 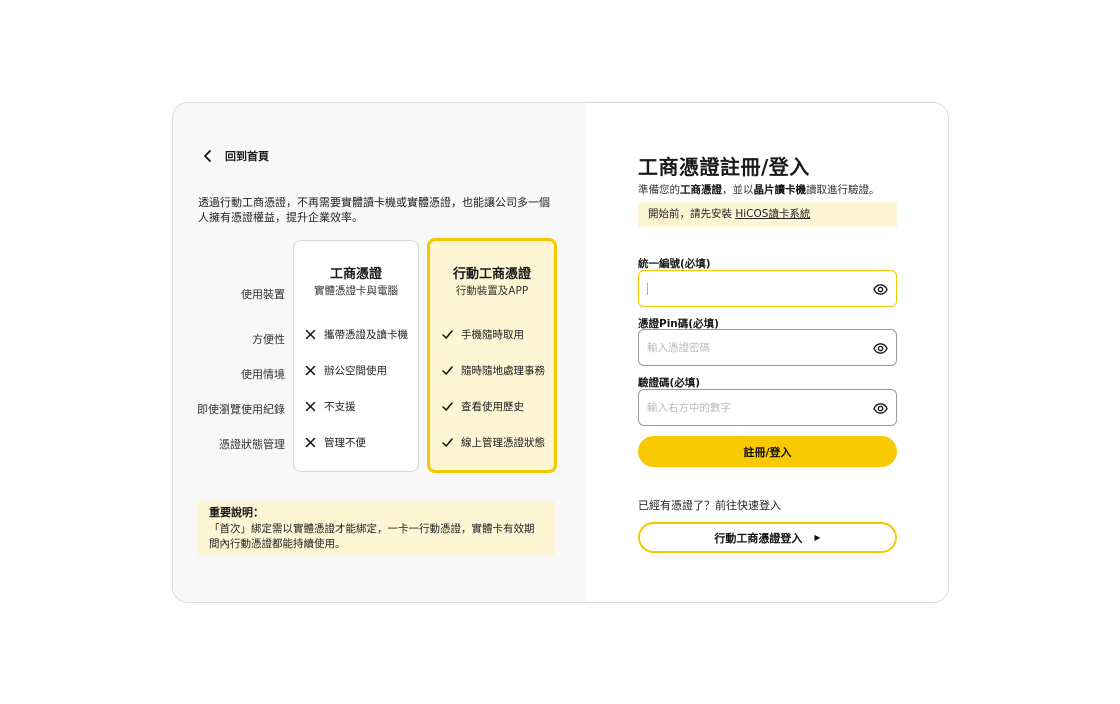 I want to click on desc-prefix: 準備您的, so click(x=659, y=190).